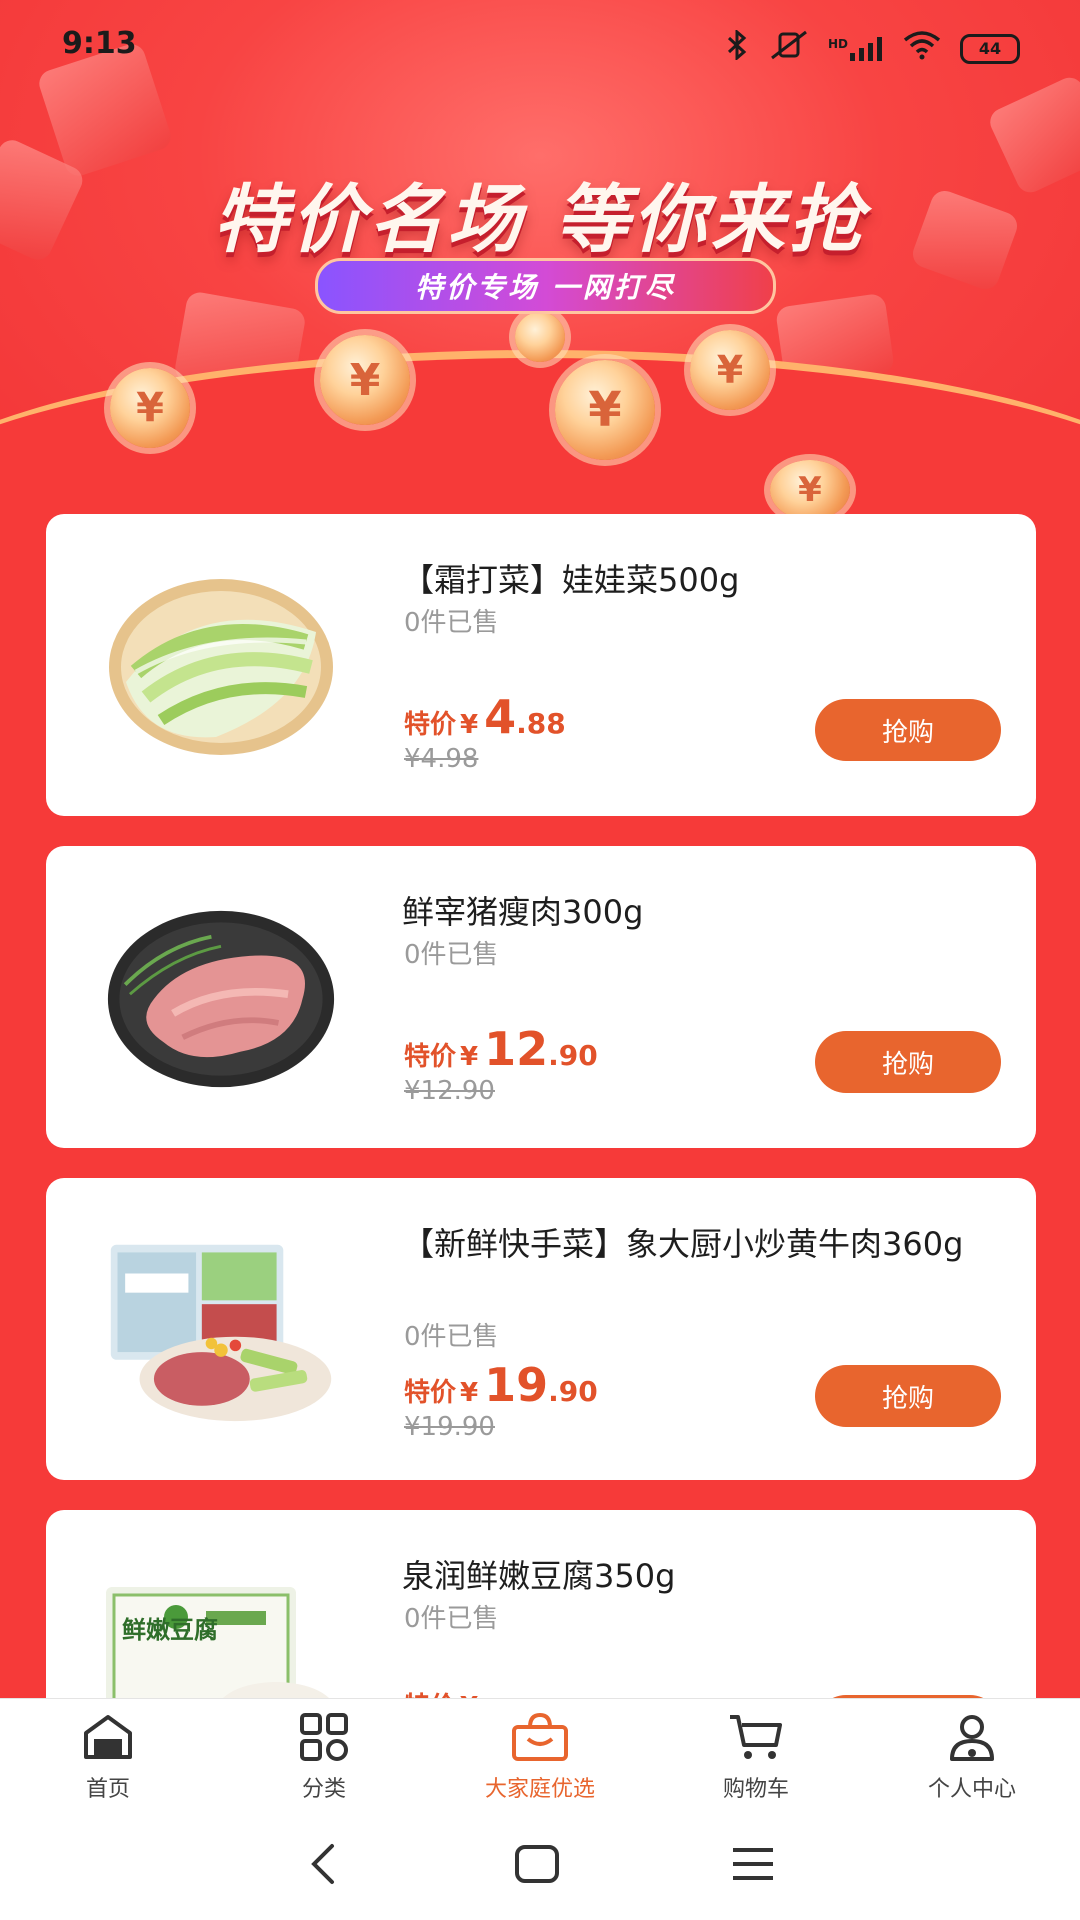  I want to click on tab-home: 首页, so click(108, 1756).